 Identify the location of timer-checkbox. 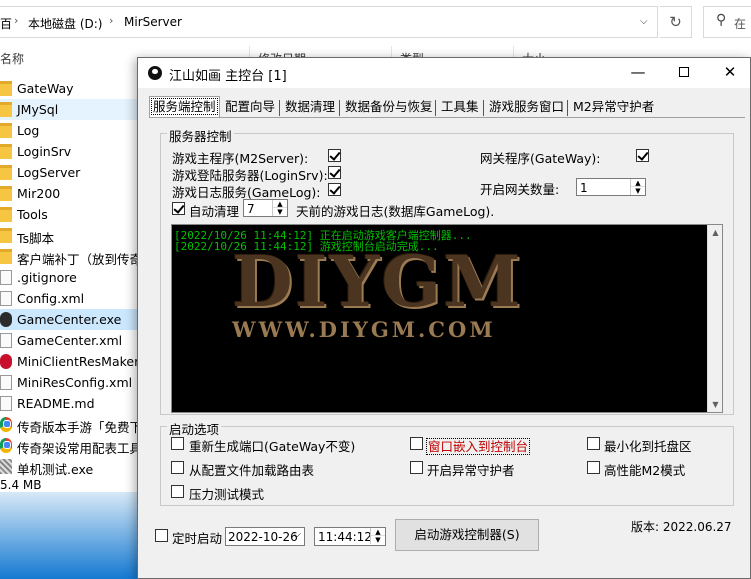
(161, 535).